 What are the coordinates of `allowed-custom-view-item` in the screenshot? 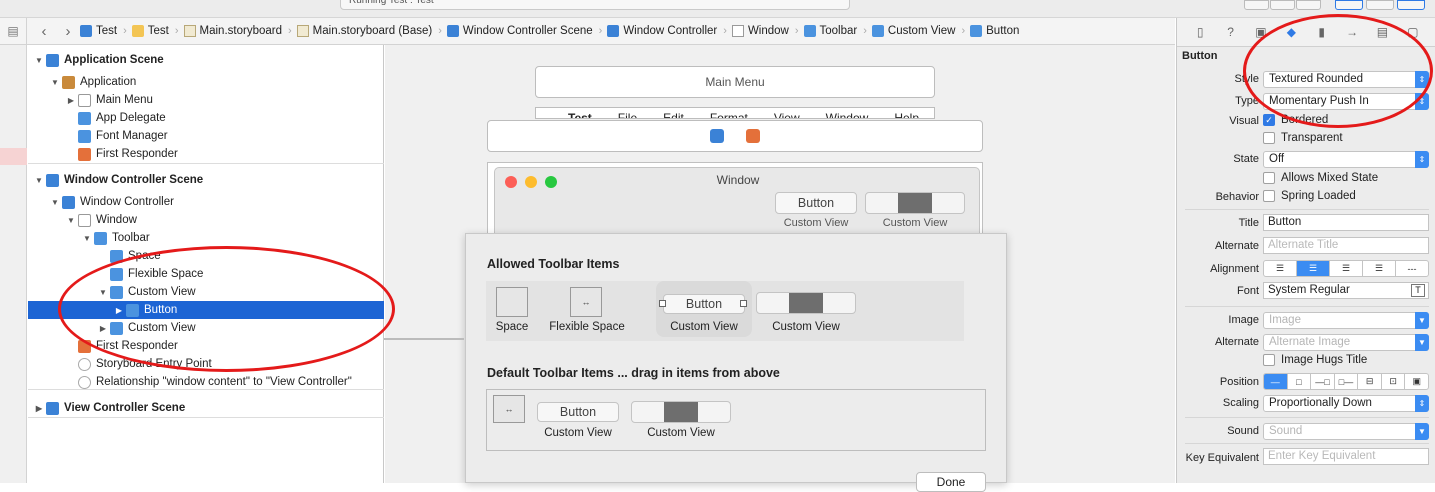 It's located at (806, 303).